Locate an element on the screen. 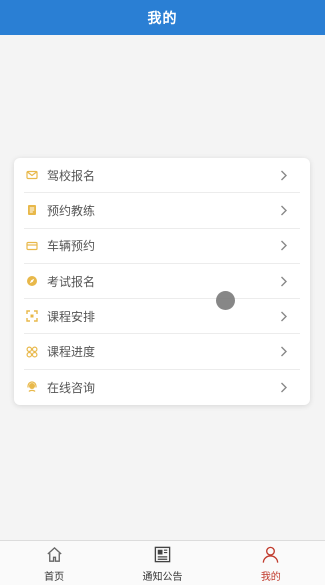  user-icon is located at coordinates (271, 554).